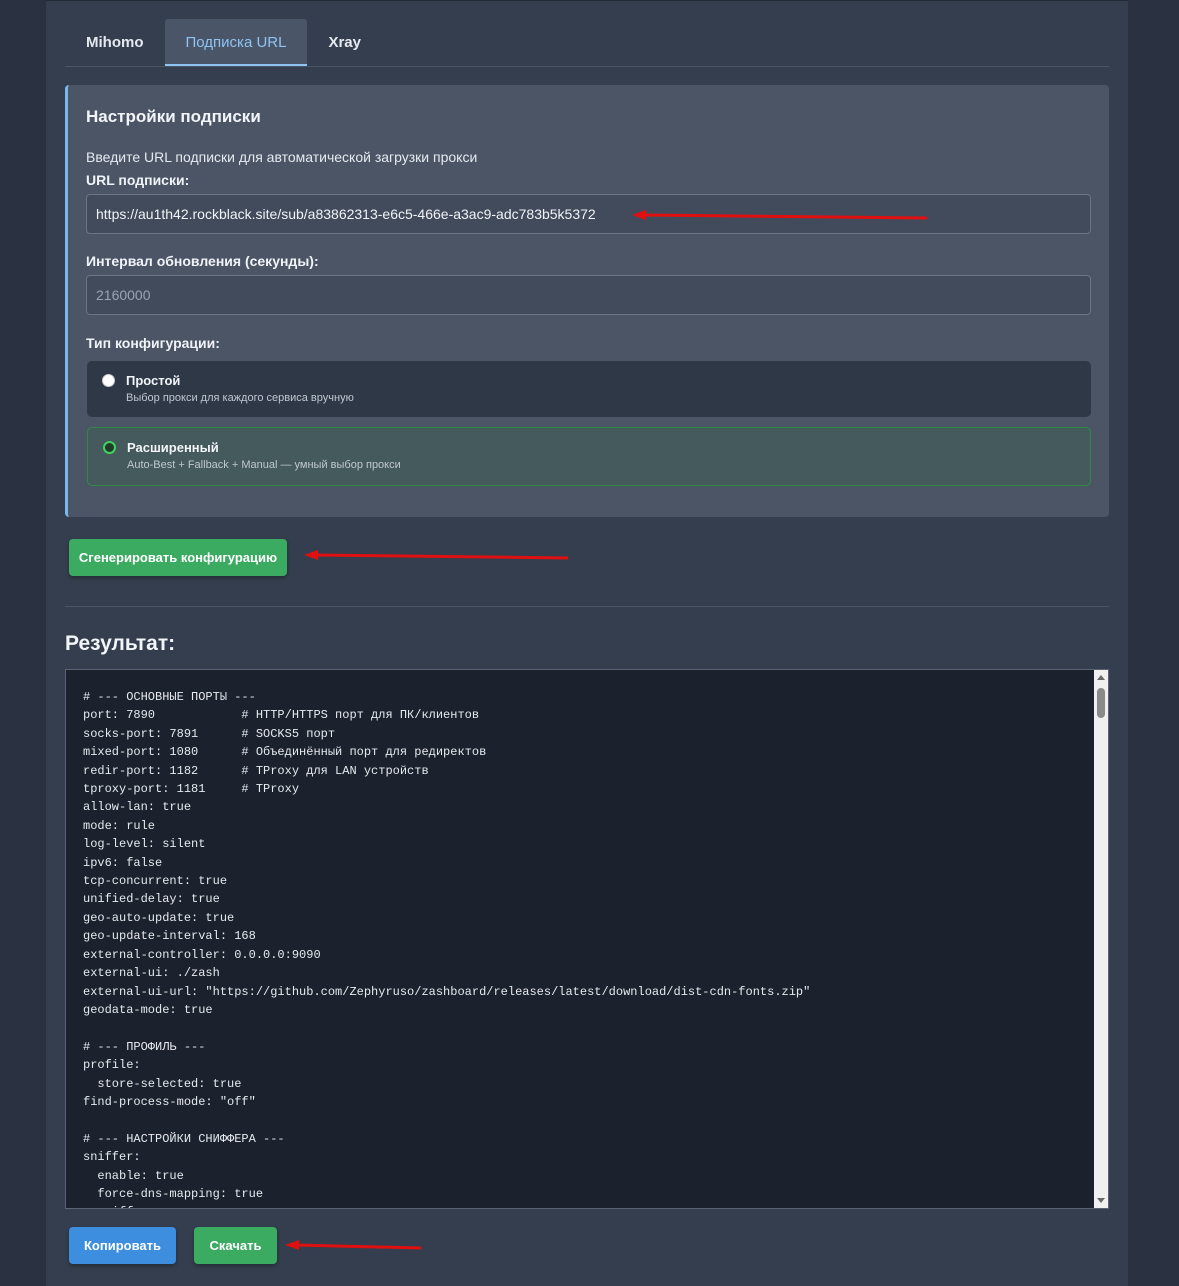 The image size is (1179, 1286). Describe the element at coordinates (115, 42) in the screenshot. I see `tab-mihomo: Mihomo` at that location.